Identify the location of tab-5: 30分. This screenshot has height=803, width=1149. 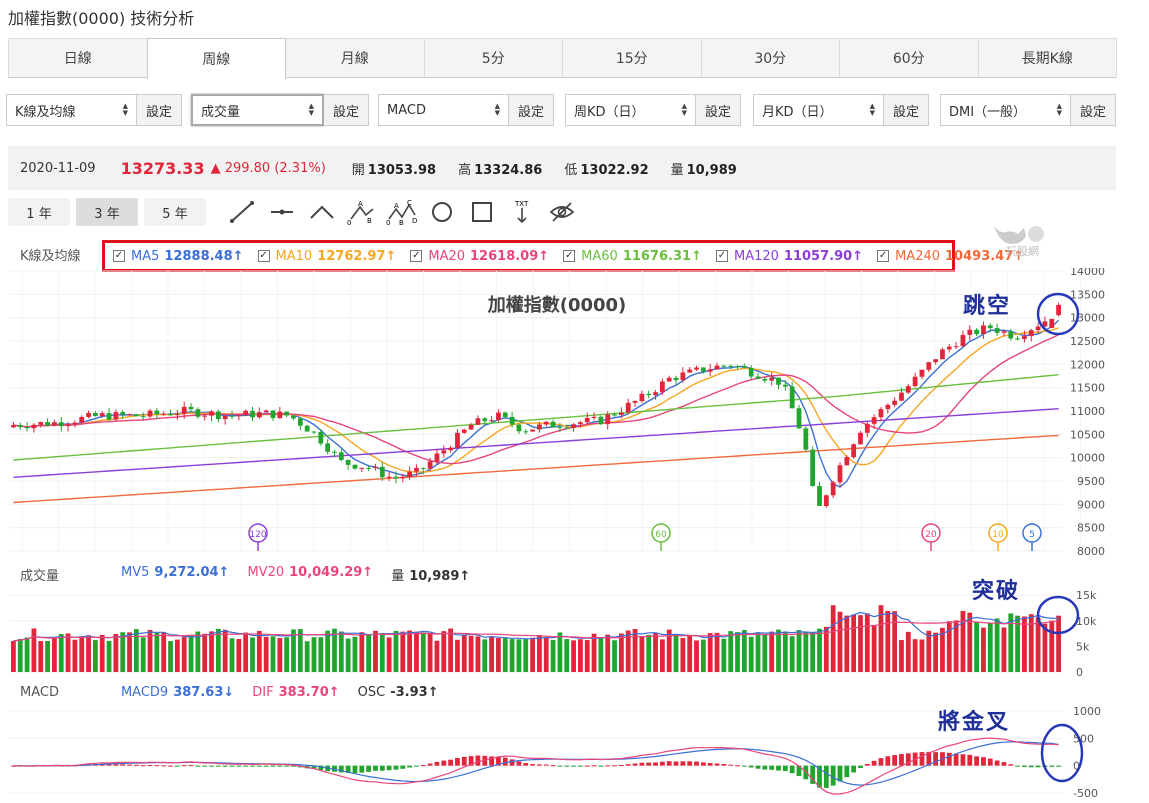
(770, 57).